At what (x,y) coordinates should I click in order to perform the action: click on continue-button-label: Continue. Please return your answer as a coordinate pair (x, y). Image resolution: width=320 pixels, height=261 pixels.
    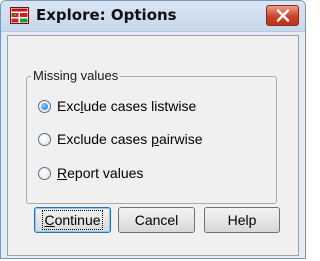
    Looking at the image, I should click on (72, 220).